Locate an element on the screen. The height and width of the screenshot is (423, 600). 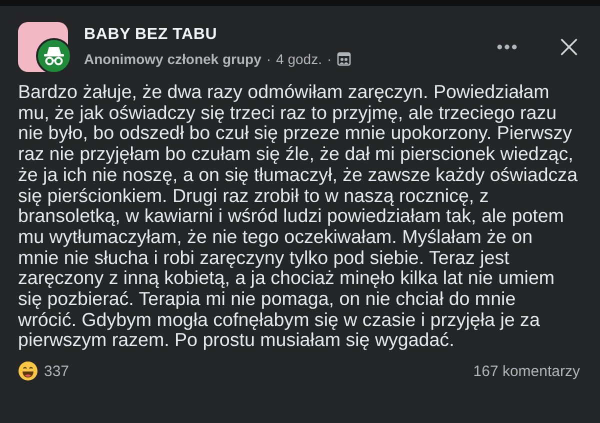
reaction-count: 337 is located at coordinates (57, 371).